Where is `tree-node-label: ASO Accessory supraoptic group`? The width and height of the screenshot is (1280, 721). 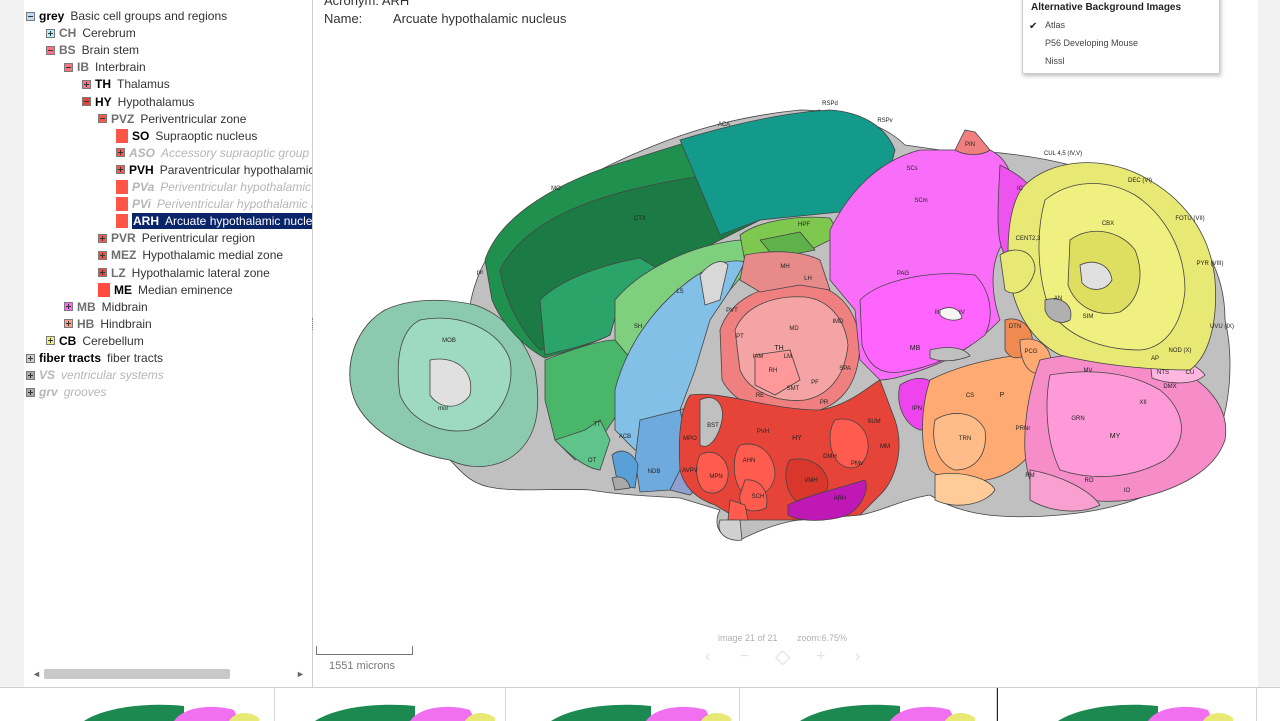 tree-node-label: ASO Accessory supraoptic group is located at coordinates (219, 153).